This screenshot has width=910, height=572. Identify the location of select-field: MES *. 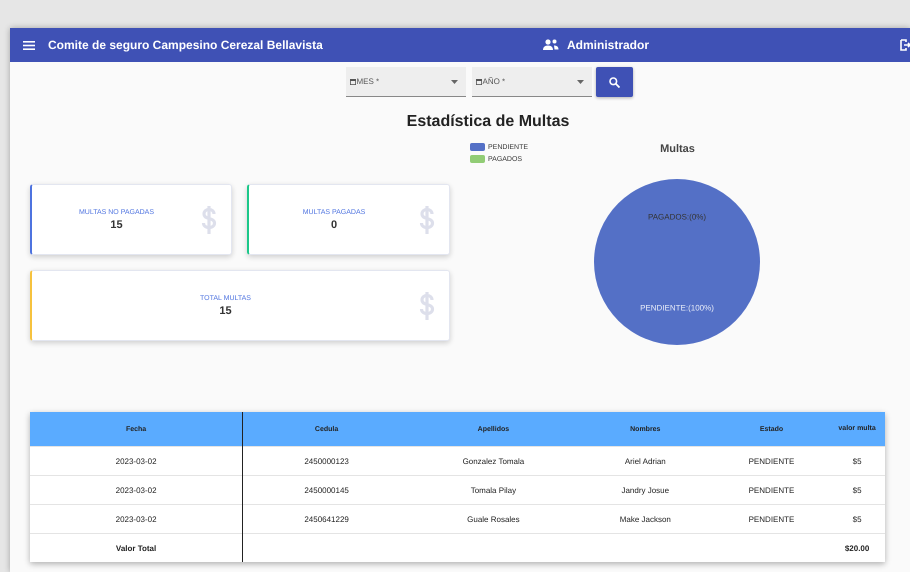
(406, 82).